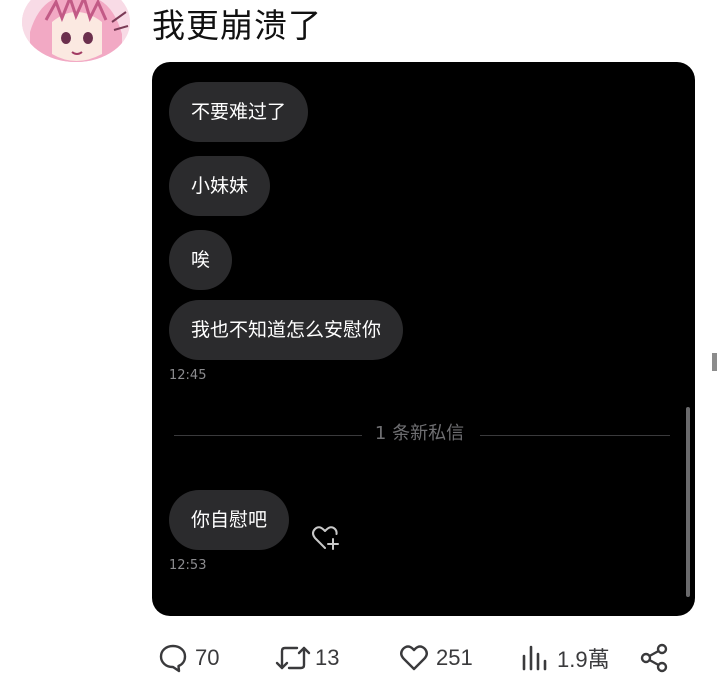 The height and width of the screenshot is (697, 718). Describe the element at coordinates (201, 260) in the screenshot. I see `message-bubble: 唉` at that location.